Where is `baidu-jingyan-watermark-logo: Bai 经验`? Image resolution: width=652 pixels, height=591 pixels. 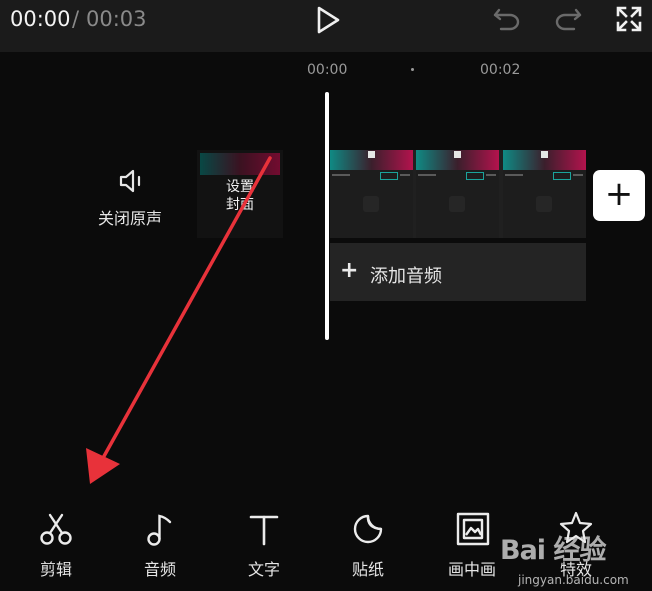
baidu-jingyan-watermark-logo: Bai 经验 is located at coordinates (553, 550).